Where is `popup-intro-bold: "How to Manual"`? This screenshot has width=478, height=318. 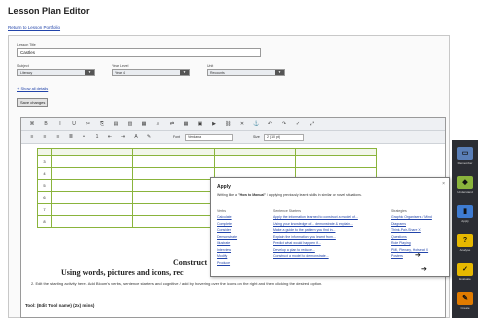
popup-intro-bold: "How to Manual" is located at coordinates (251, 195).